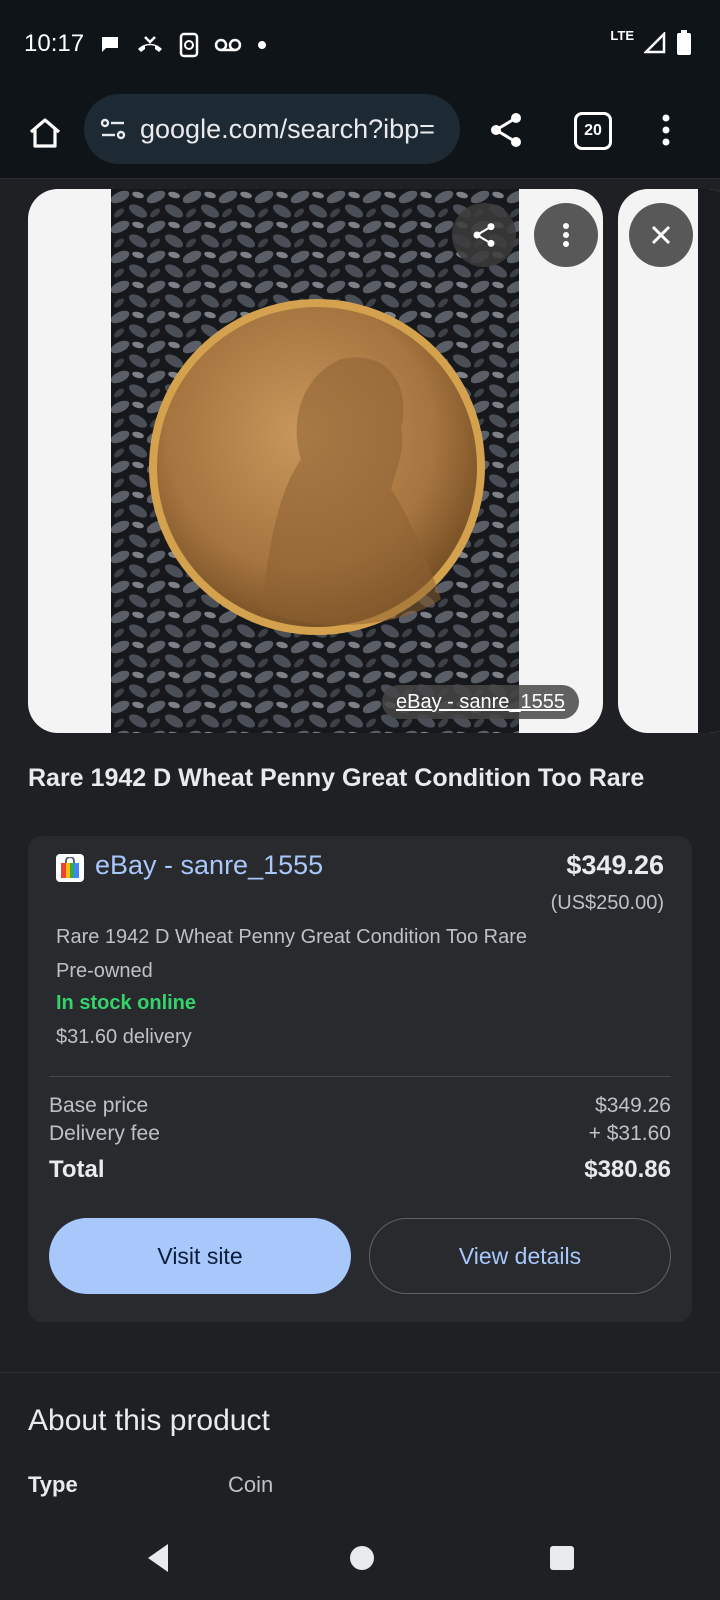  Describe the element at coordinates (126, 1003) in the screenshot. I see `stock-status: In stock online` at that location.